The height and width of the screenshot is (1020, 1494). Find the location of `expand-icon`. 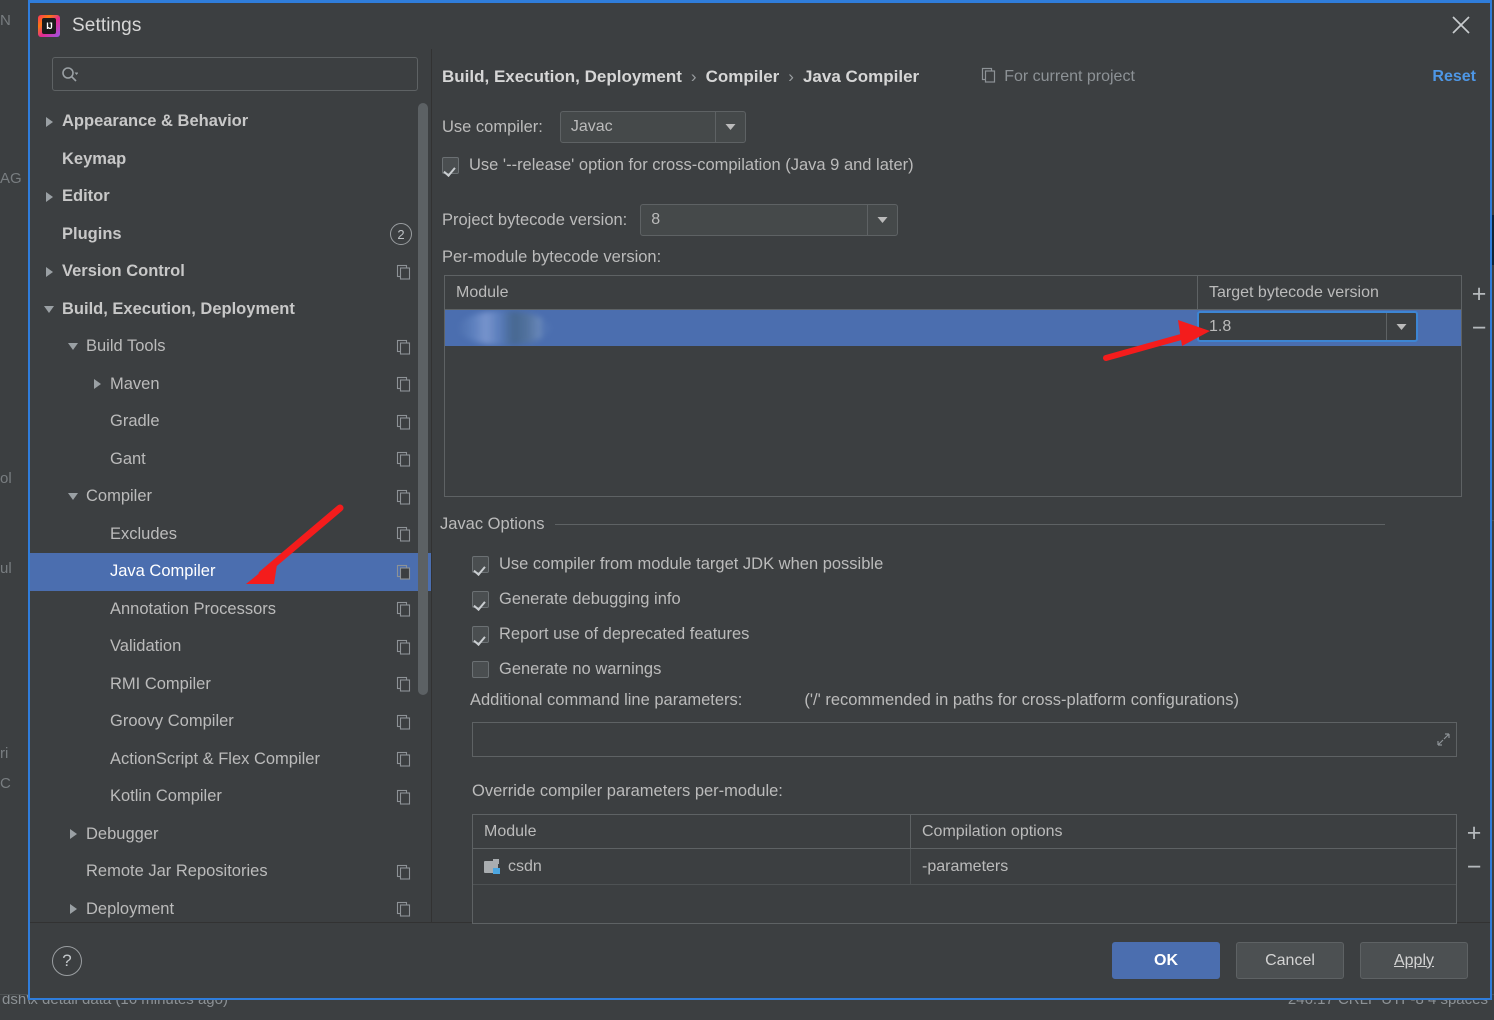

expand-icon is located at coordinates (1443, 739).